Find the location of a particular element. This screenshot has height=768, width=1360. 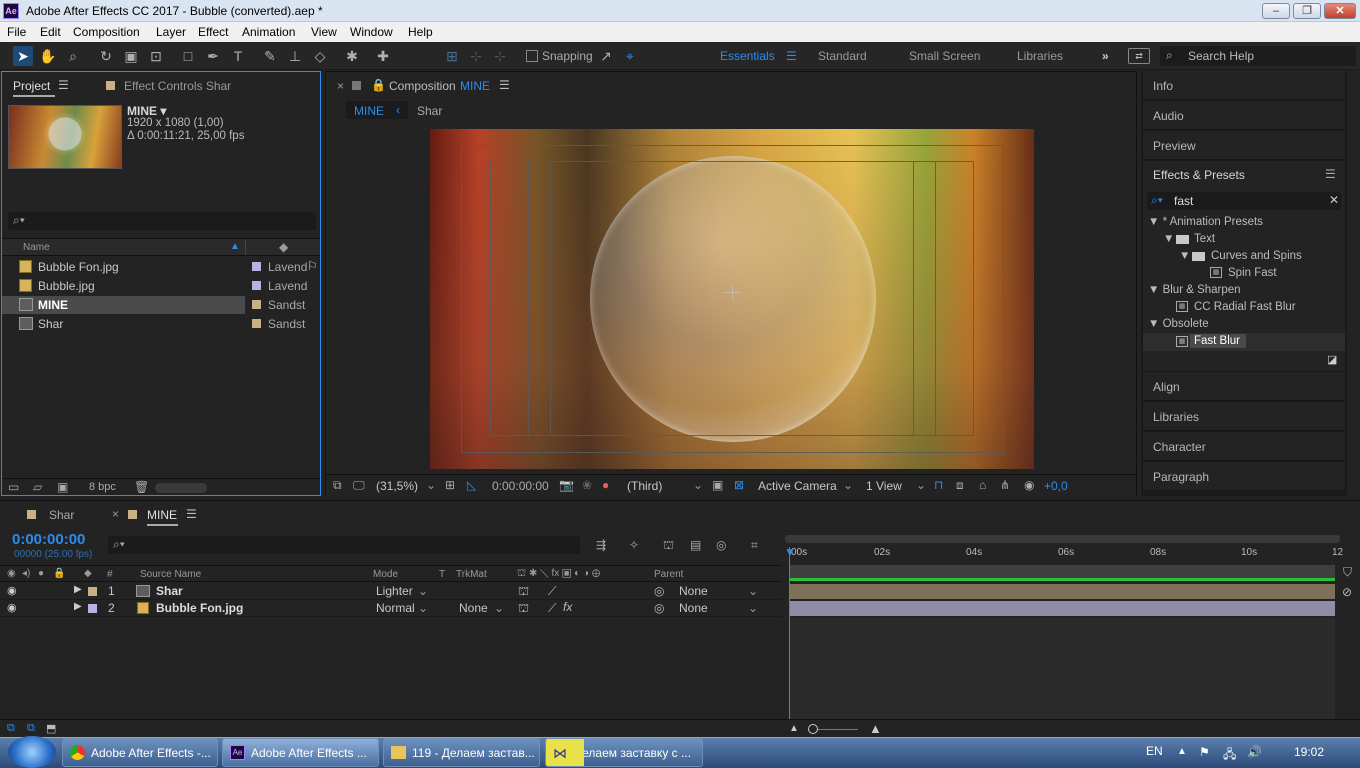

search-help-box: ⌕ Search Help is located at coordinates (1258, 56).